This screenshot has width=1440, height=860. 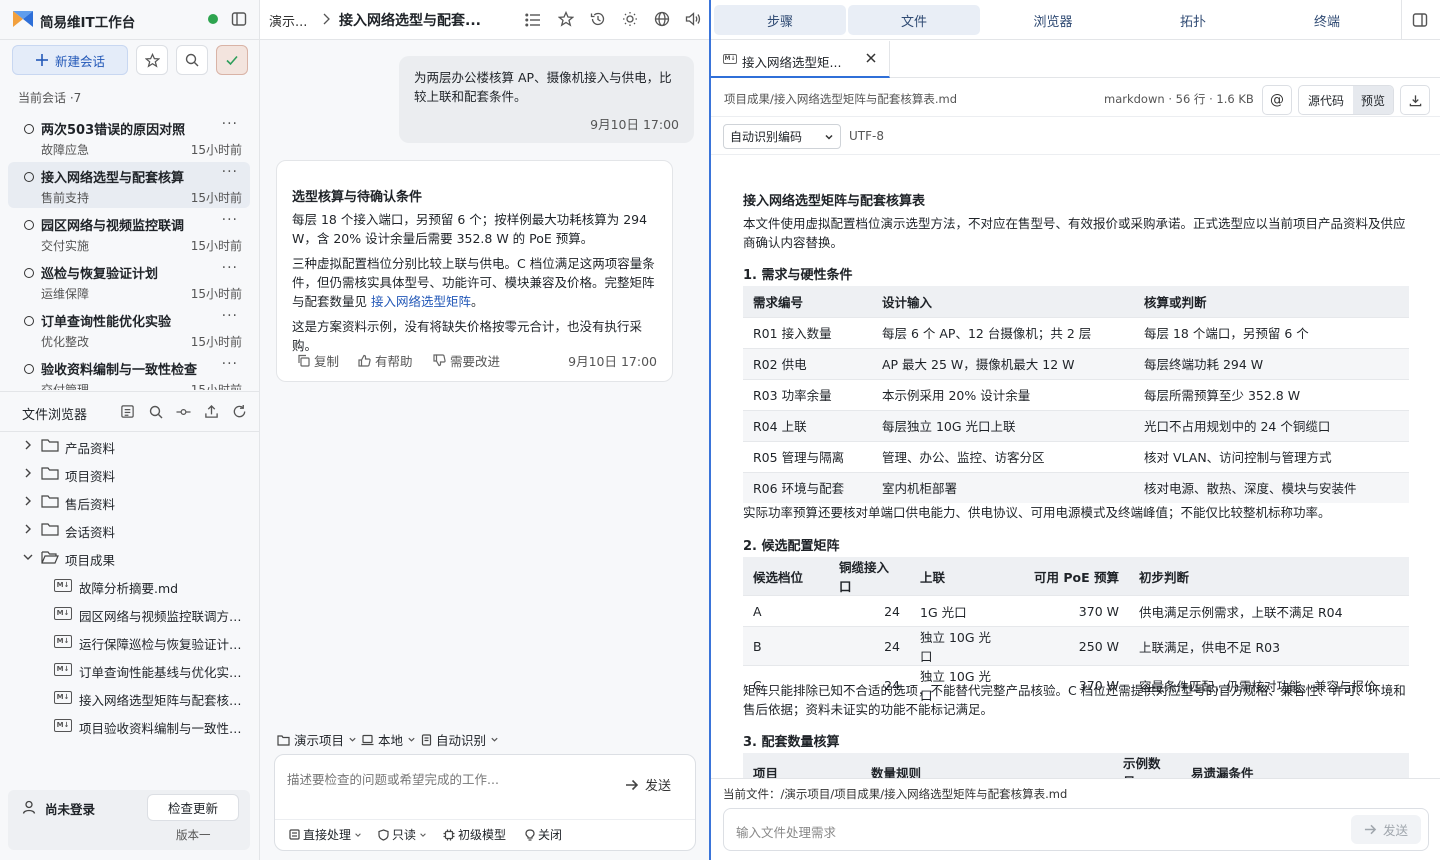 What do you see at coordinates (129, 670) in the screenshot?
I see `file-item: M↓ 订单查询性能基线与优化实验.md` at bounding box center [129, 670].